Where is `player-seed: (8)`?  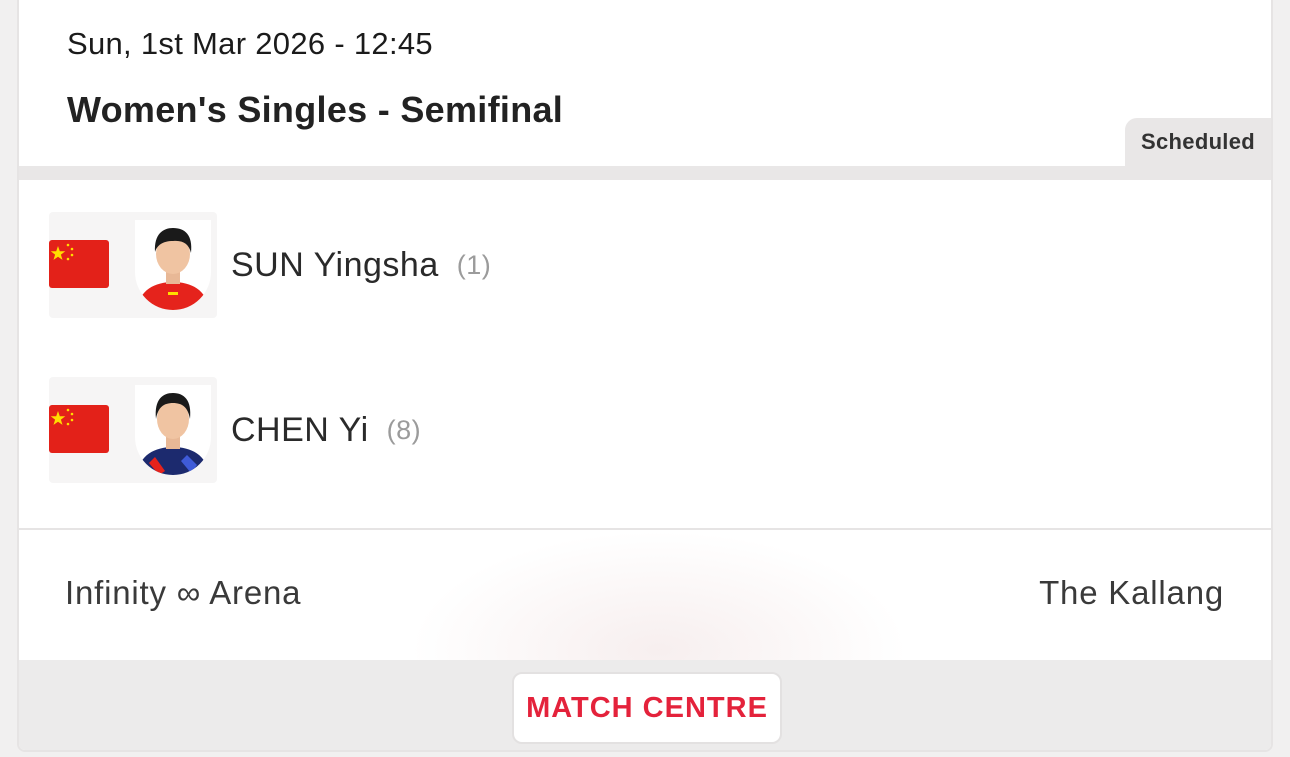 player-seed: (8) is located at coordinates (404, 429).